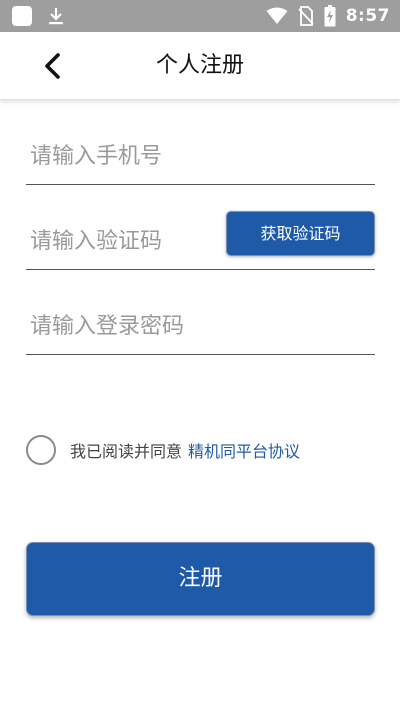 The height and width of the screenshot is (711, 400). Describe the element at coordinates (306, 16) in the screenshot. I see `no-sim-icon` at that location.